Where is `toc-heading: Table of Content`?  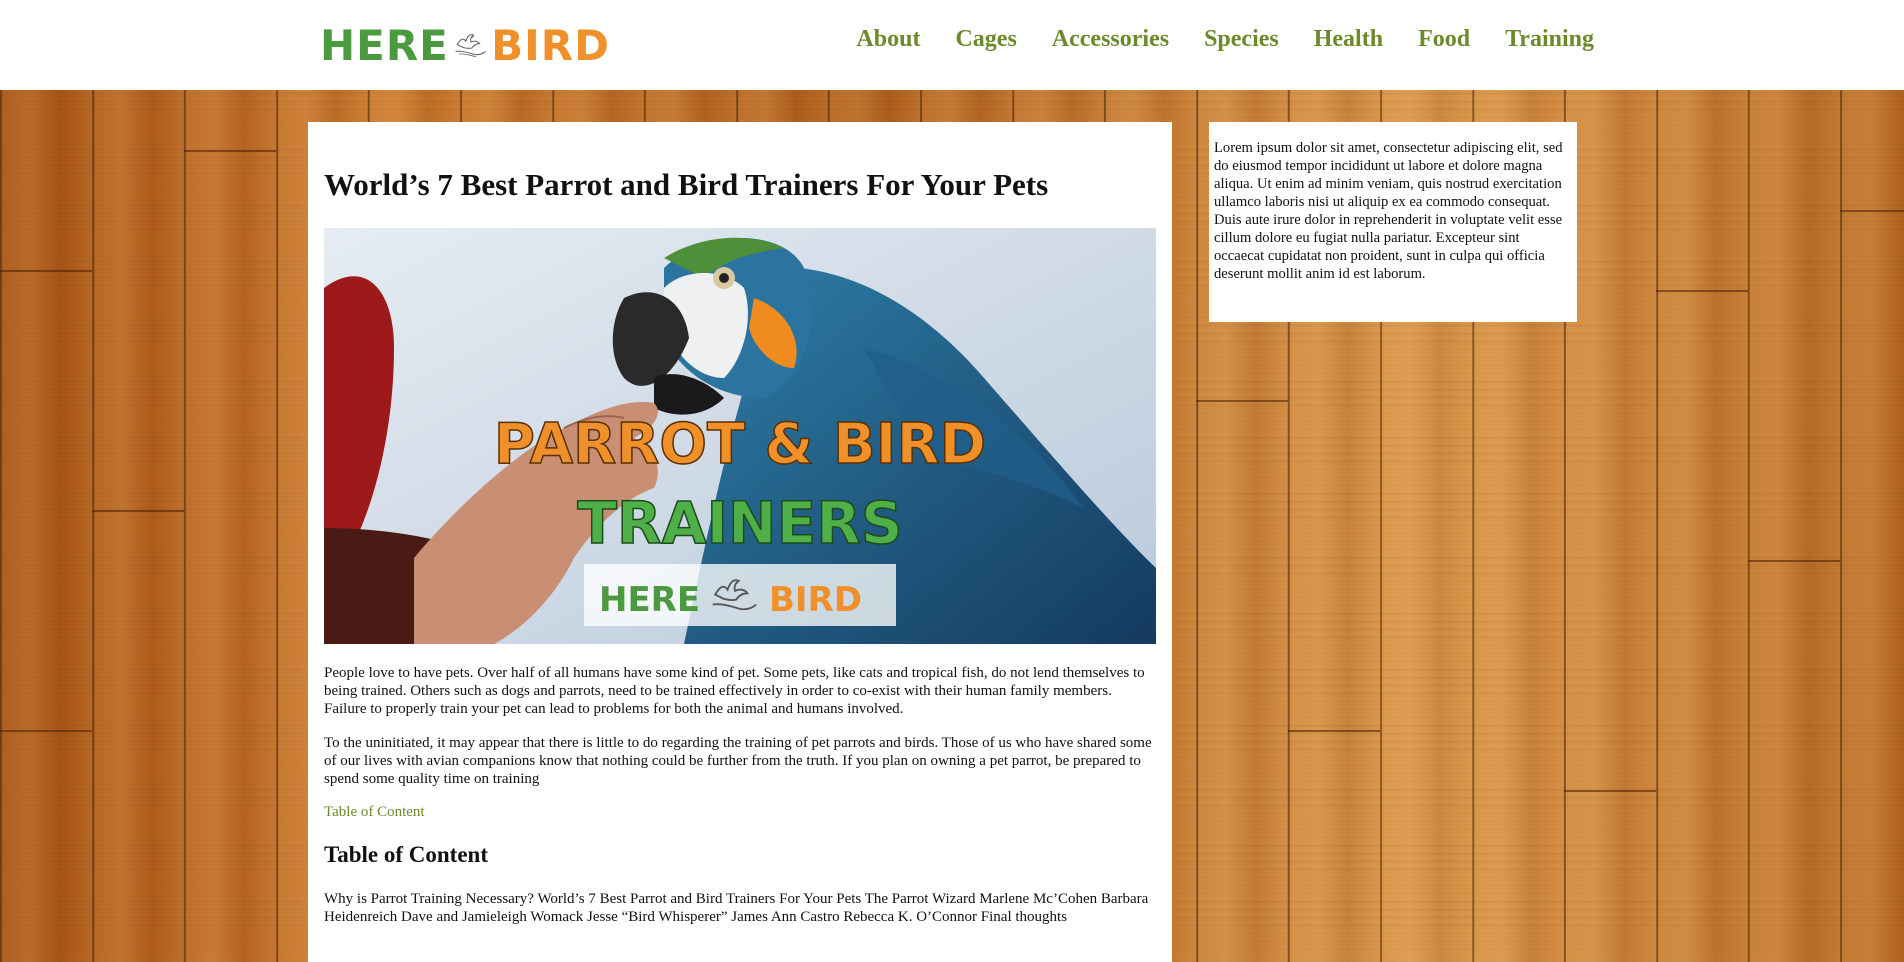
toc-heading: Table of Content is located at coordinates (406, 854).